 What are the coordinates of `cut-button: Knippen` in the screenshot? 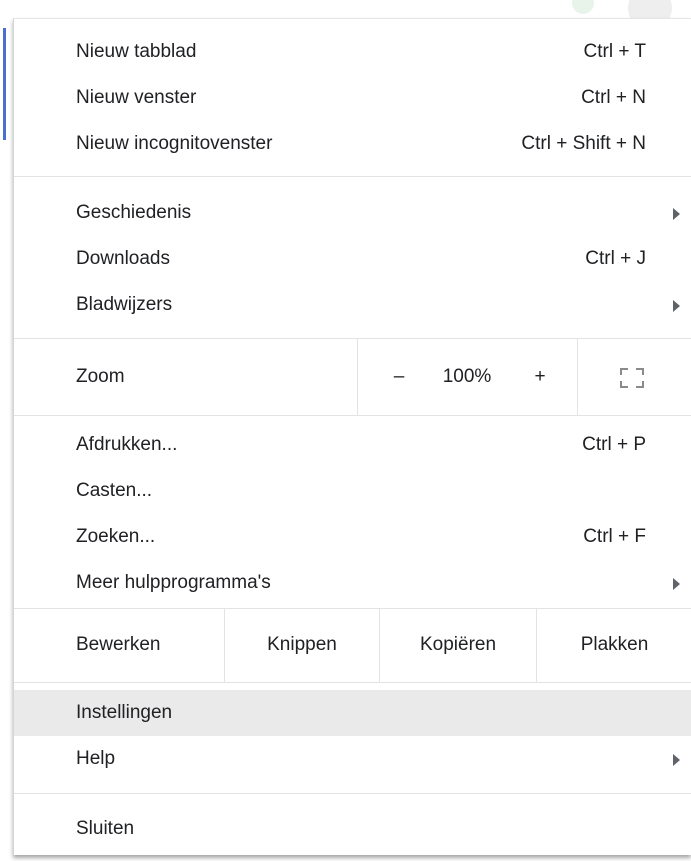 It's located at (302, 645).